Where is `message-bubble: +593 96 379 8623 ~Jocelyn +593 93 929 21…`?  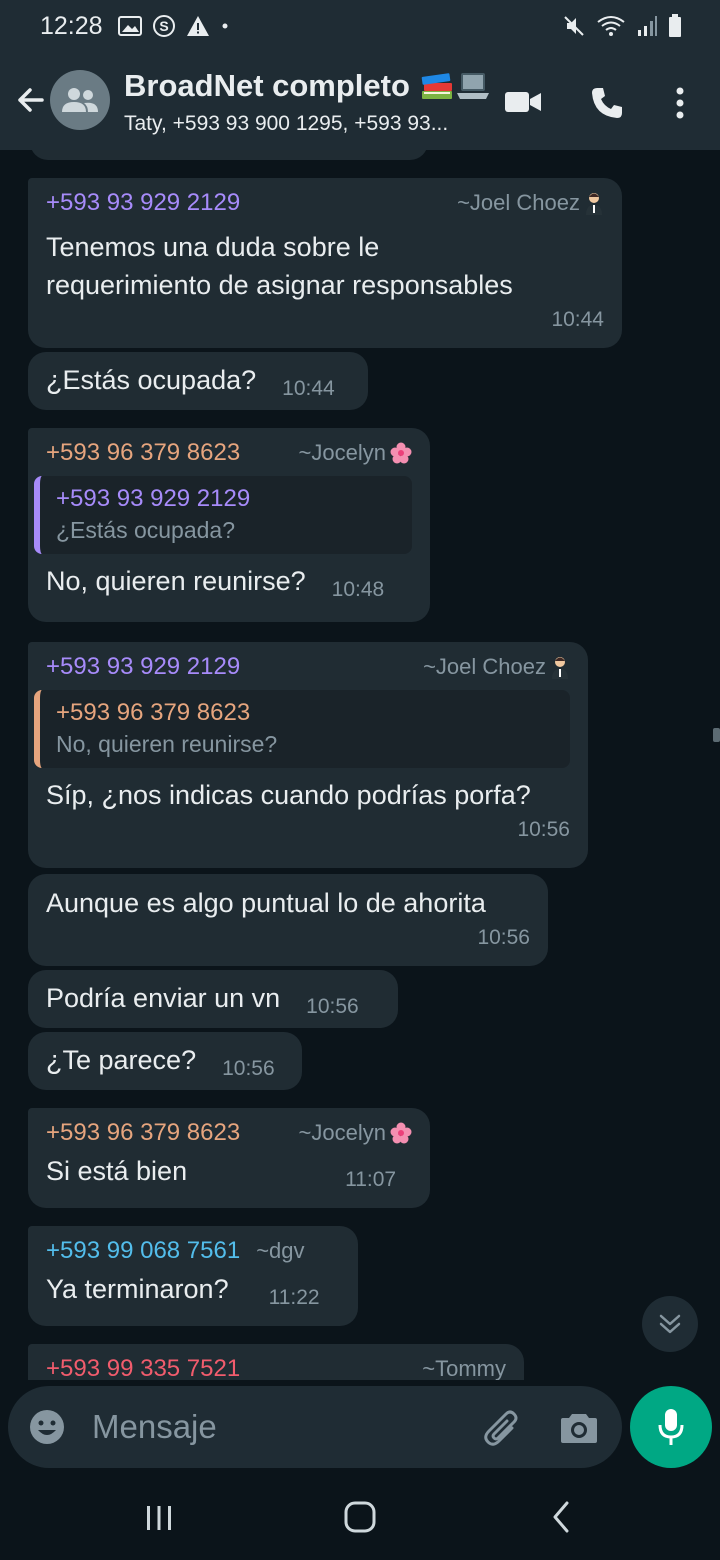
message-bubble: +593 96 379 8623 ~Jocelyn +593 93 929 21… is located at coordinates (229, 525).